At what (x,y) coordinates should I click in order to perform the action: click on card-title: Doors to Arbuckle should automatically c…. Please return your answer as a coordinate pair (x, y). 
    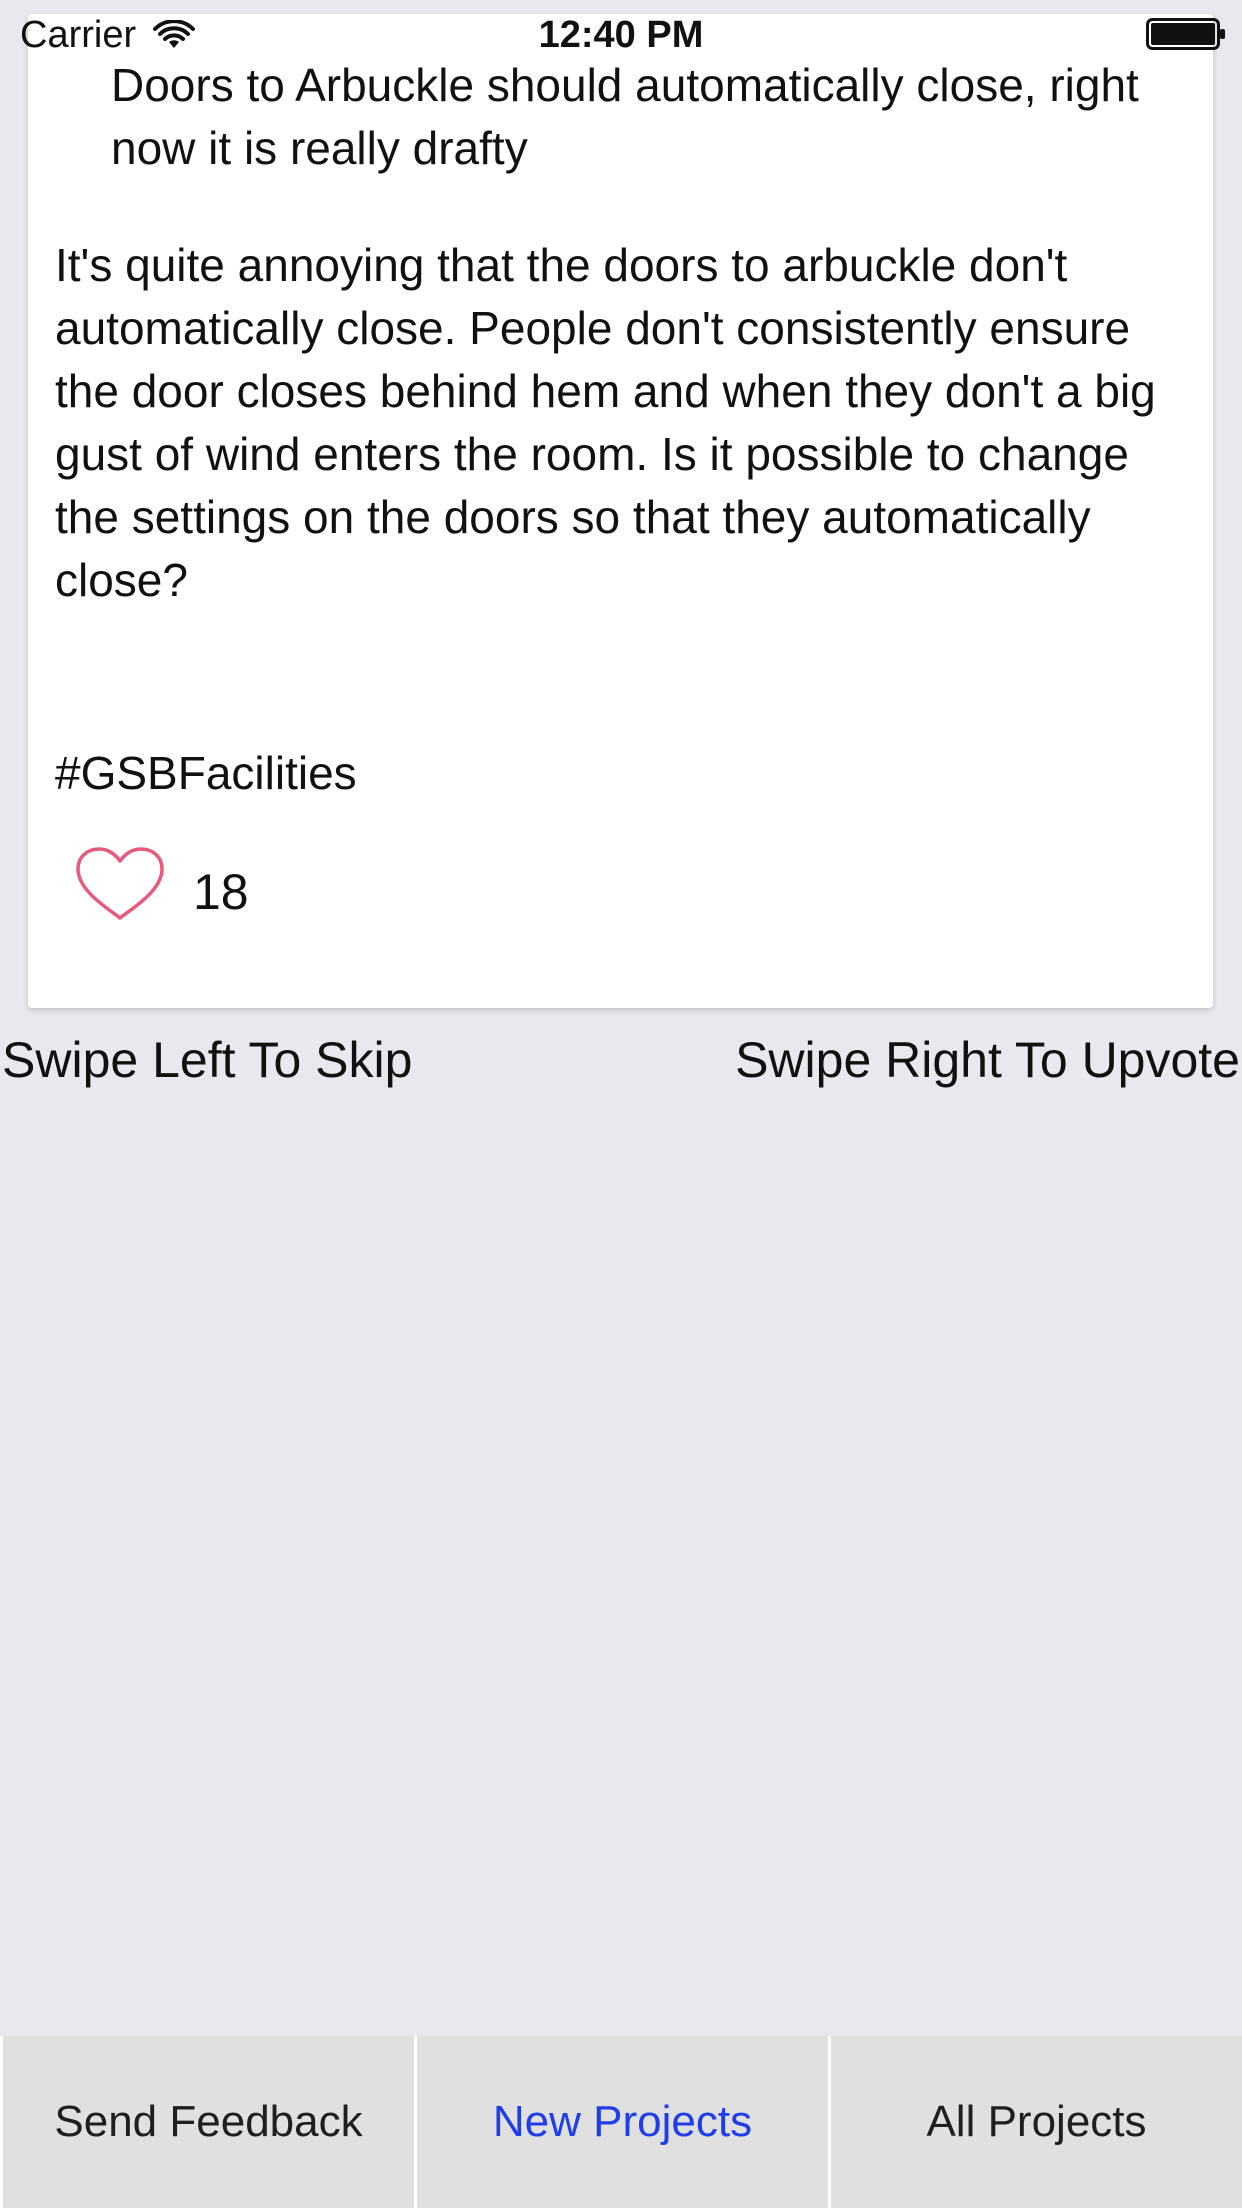
    Looking at the image, I should click on (625, 116).